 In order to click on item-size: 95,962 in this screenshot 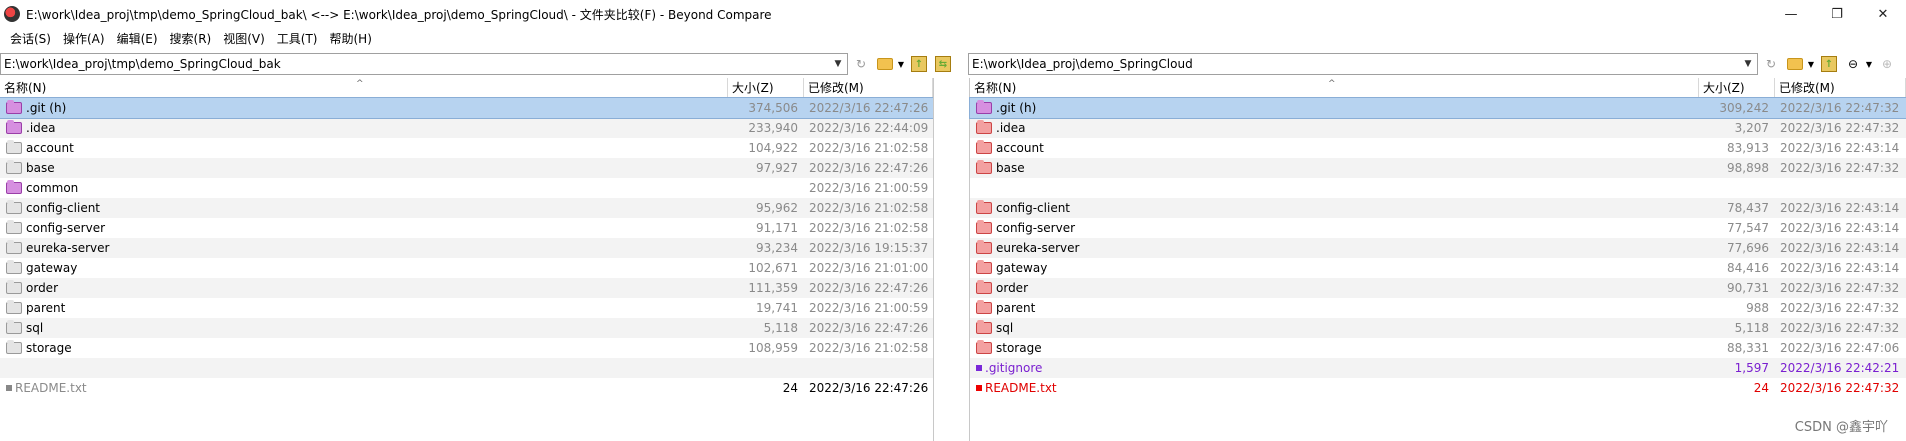, I will do `click(777, 208)`.